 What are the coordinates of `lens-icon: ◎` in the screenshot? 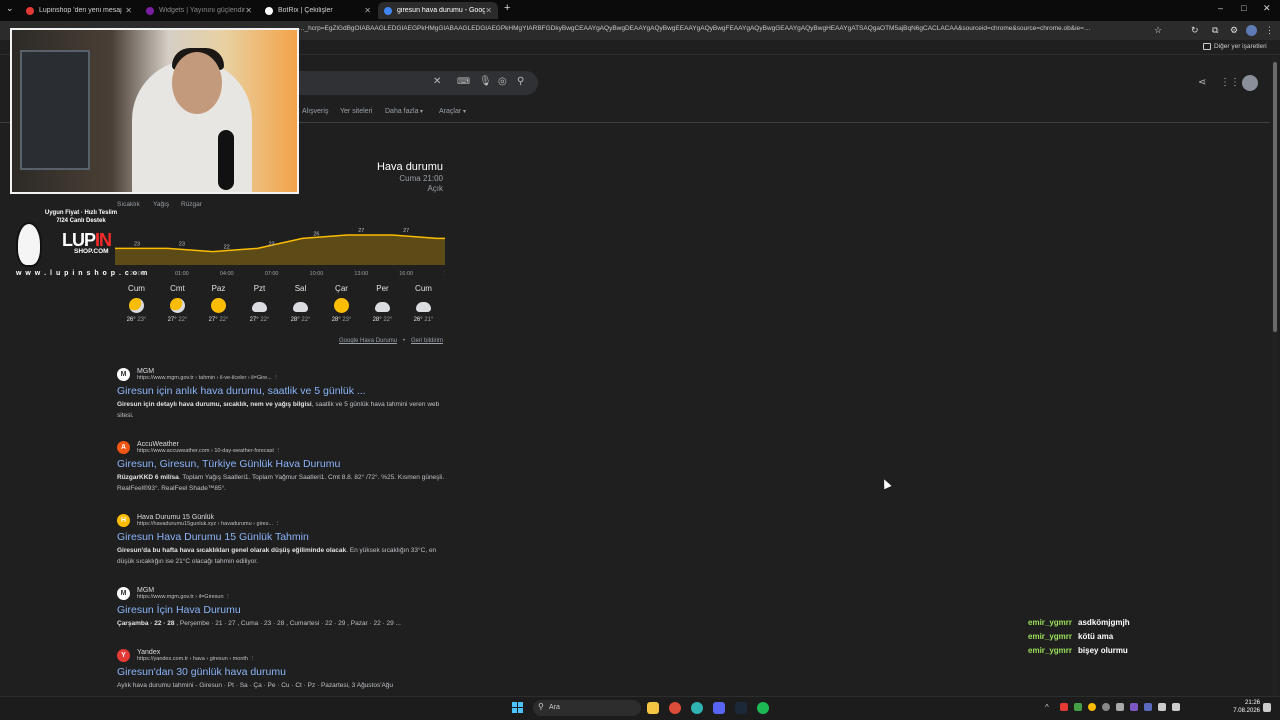 It's located at (502, 81).